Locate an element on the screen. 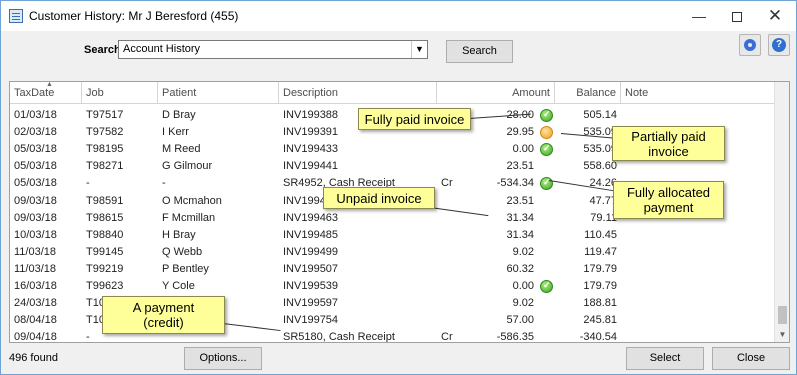  maximize-icon is located at coordinates (737, 17).